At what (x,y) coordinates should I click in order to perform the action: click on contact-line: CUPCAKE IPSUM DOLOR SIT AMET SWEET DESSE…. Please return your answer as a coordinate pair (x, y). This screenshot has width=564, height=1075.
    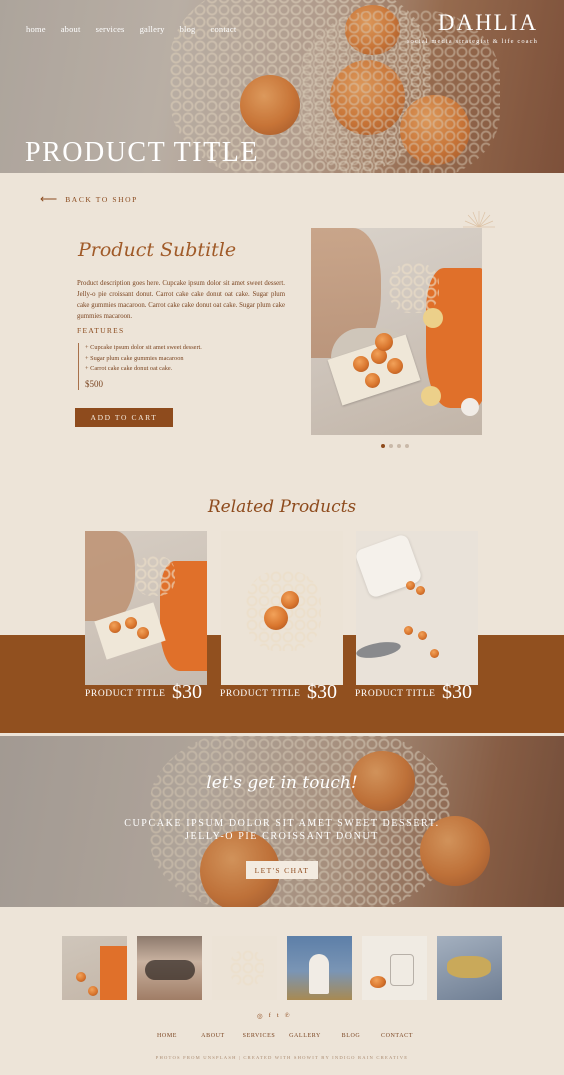
    Looking at the image, I should click on (282, 823).